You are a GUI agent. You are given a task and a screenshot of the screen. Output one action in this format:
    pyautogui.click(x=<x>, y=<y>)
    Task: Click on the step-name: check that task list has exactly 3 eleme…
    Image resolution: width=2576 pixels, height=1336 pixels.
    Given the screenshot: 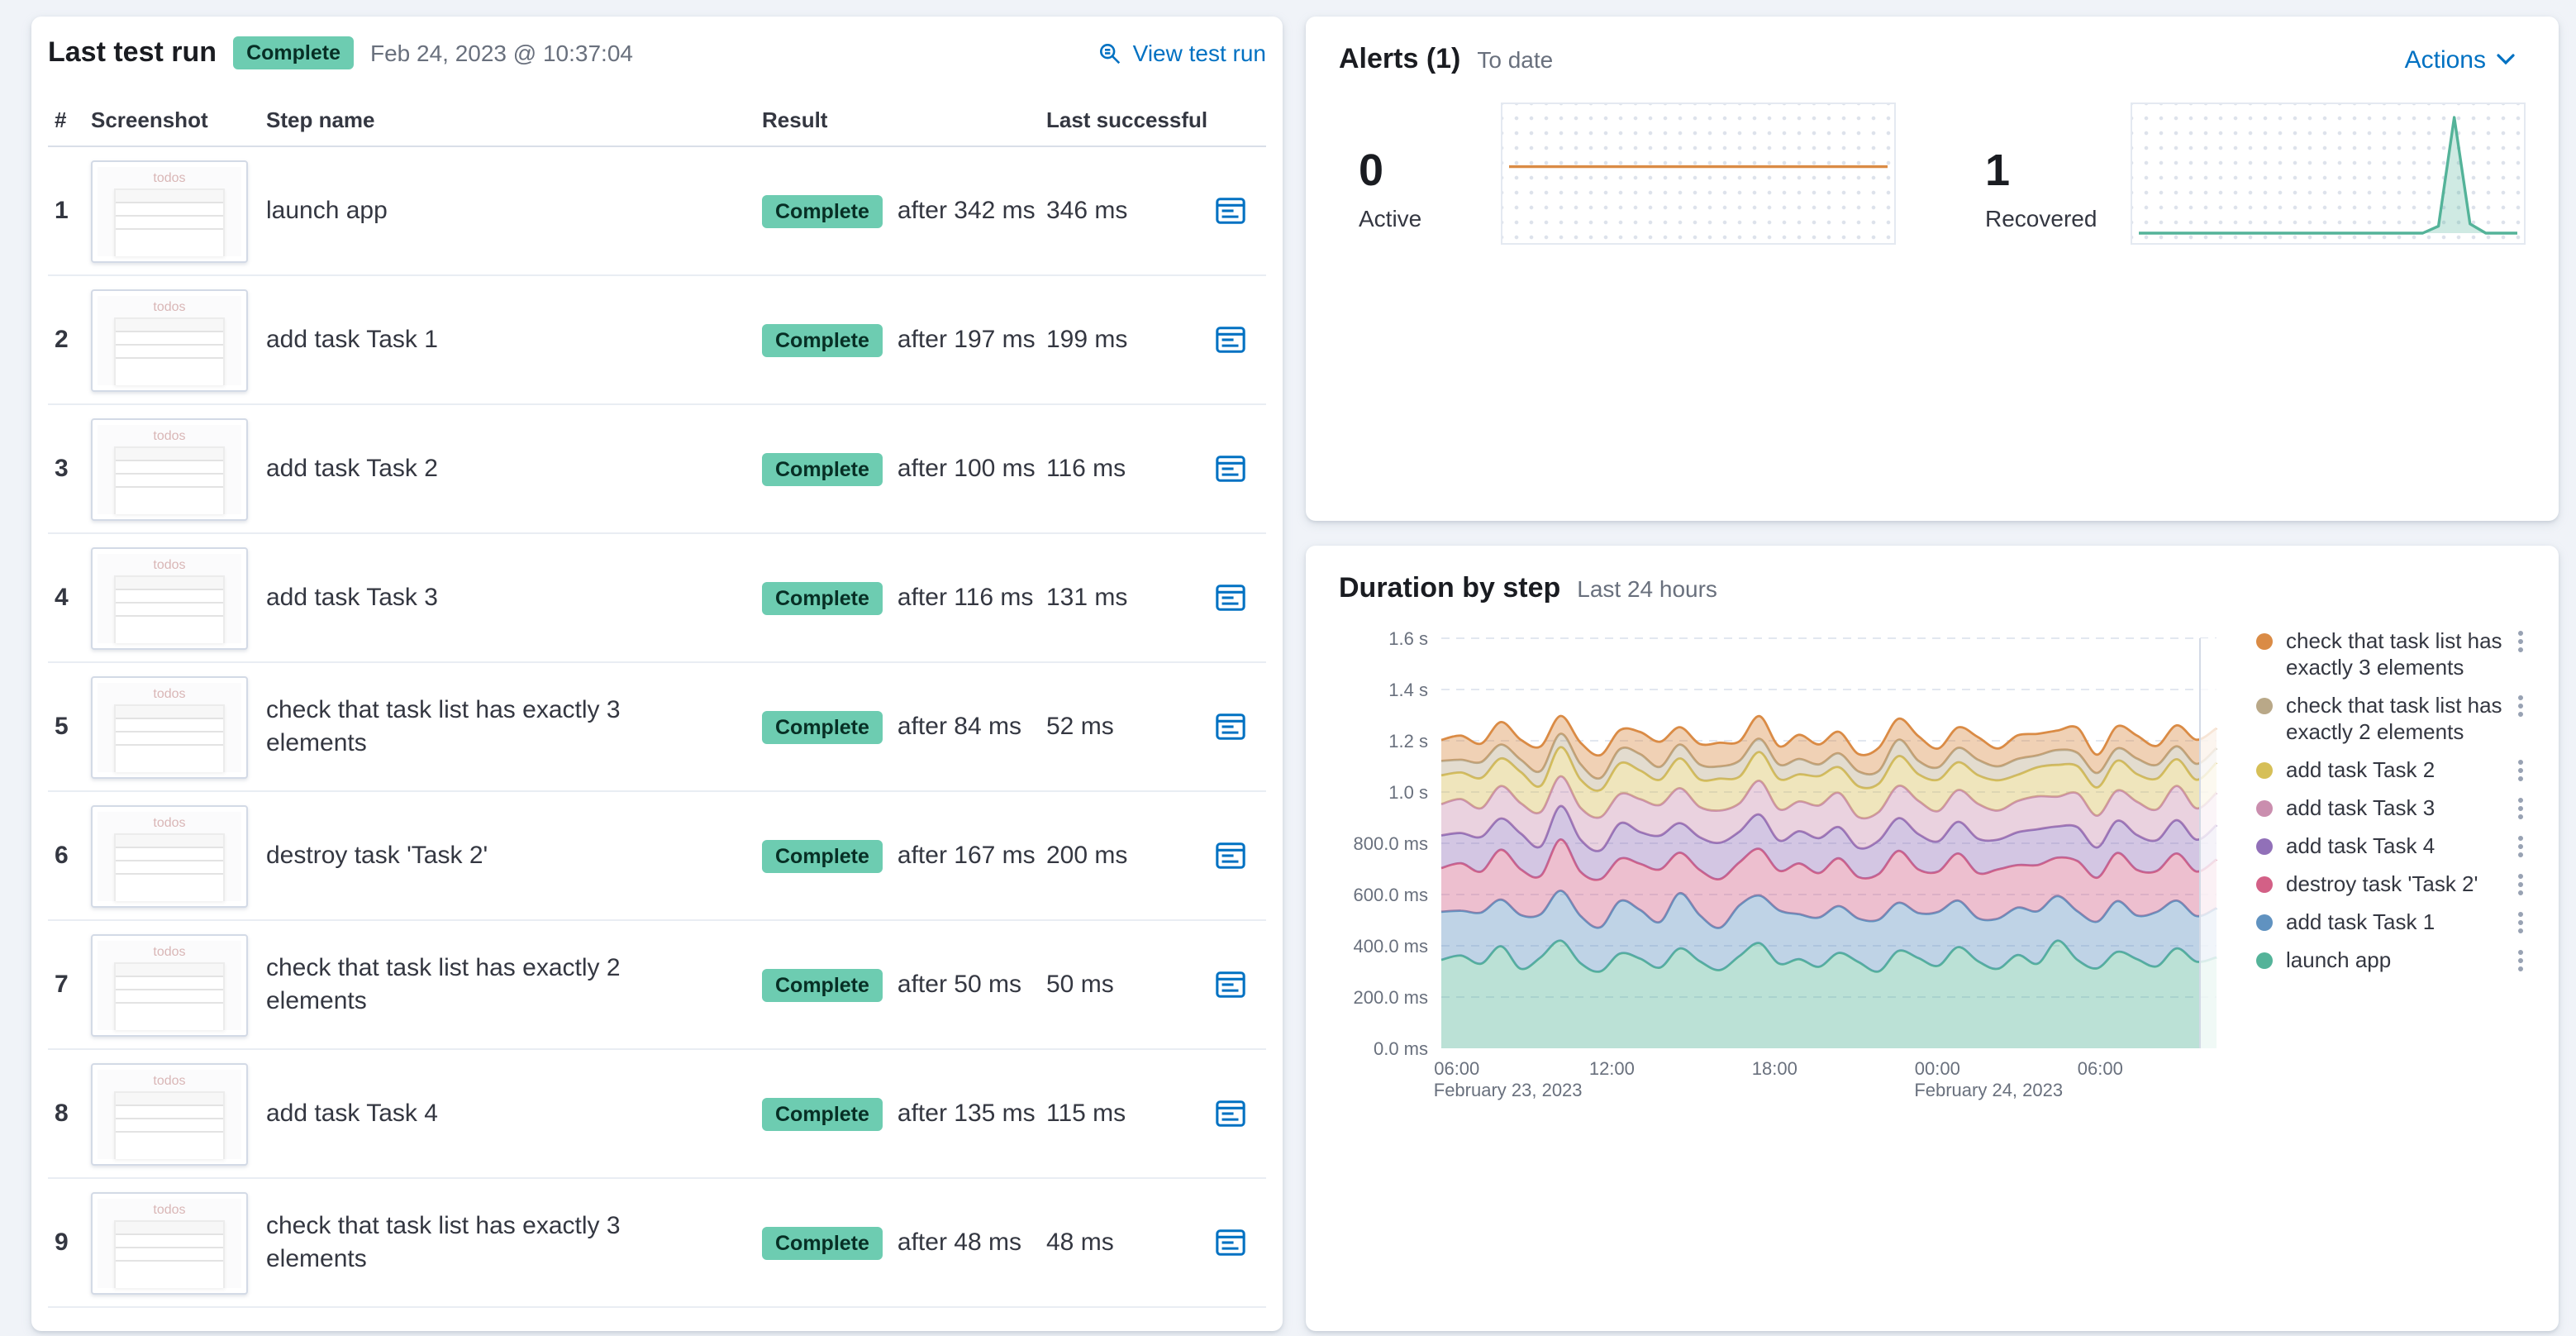 What is the action you would take?
    pyautogui.click(x=444, y=1241)
    